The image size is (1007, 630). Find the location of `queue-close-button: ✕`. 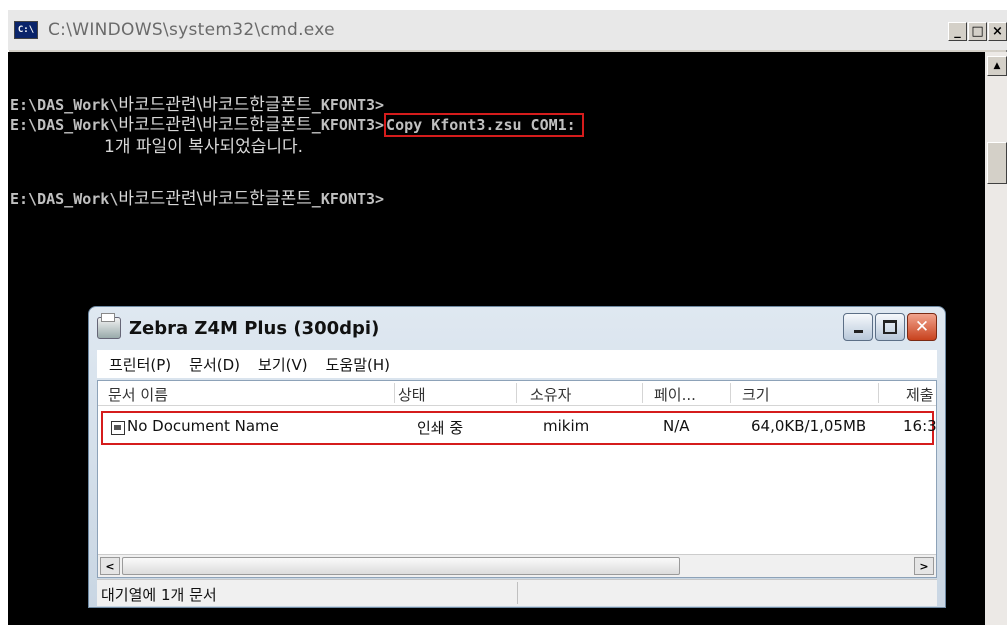

queue-close-button: ✕ is located at coordinates (922, 327).